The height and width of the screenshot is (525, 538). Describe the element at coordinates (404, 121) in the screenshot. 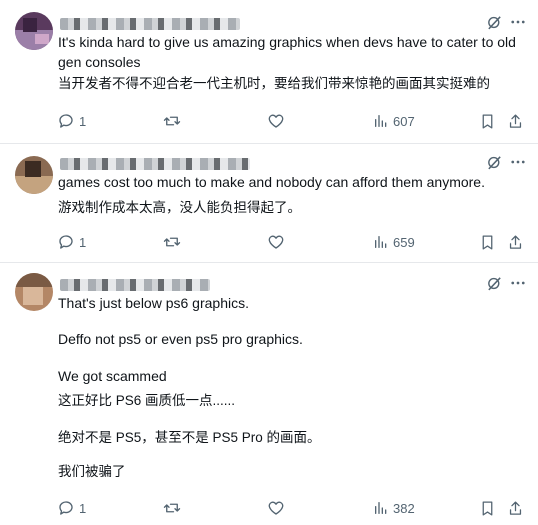

I see `view-count: 607` at that location.